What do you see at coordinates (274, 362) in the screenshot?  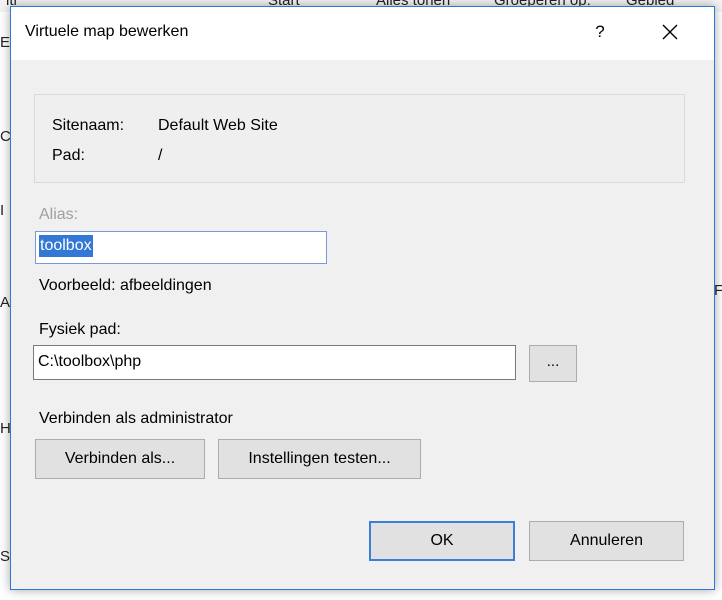 I see `physical-path-input: C:\toolbox\php` at bounding box center [274, 362].